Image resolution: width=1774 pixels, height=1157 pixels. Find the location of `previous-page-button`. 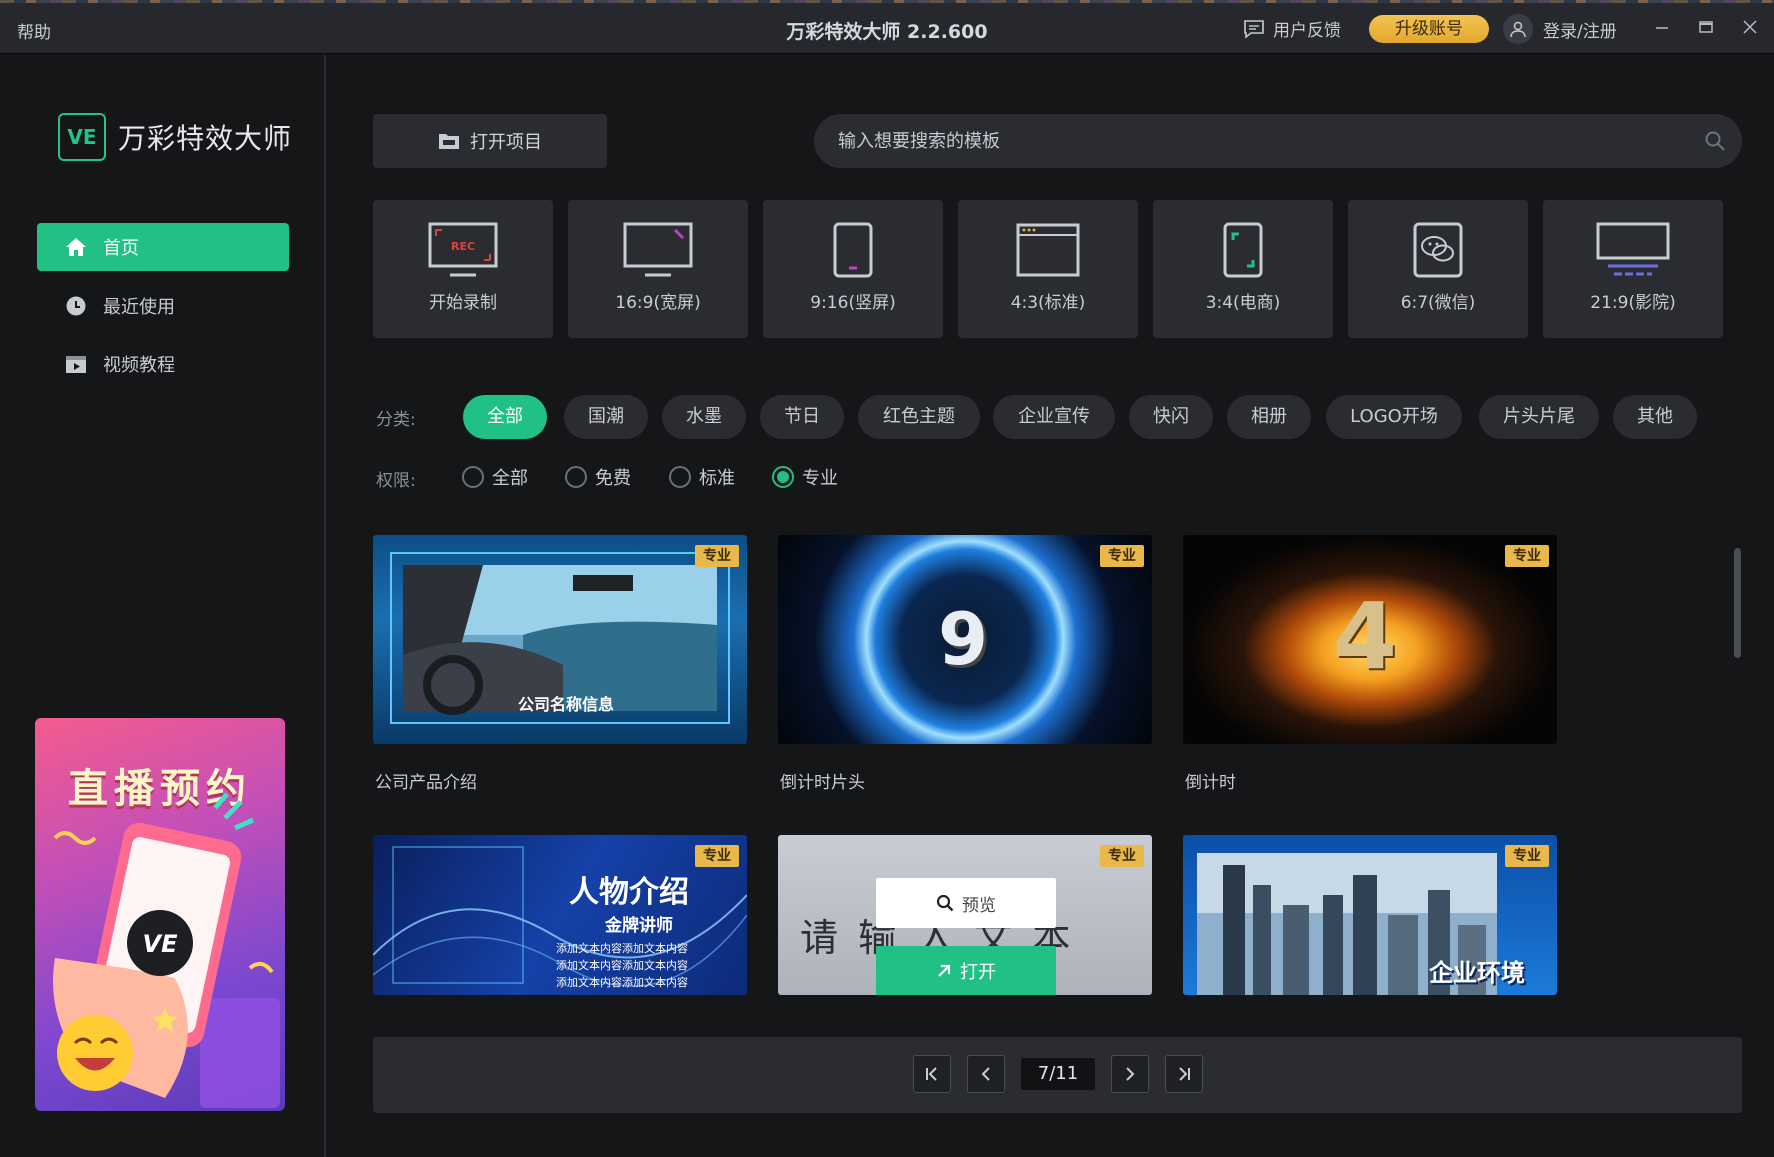

previous-page-button is located at coordinates (986, 1074).